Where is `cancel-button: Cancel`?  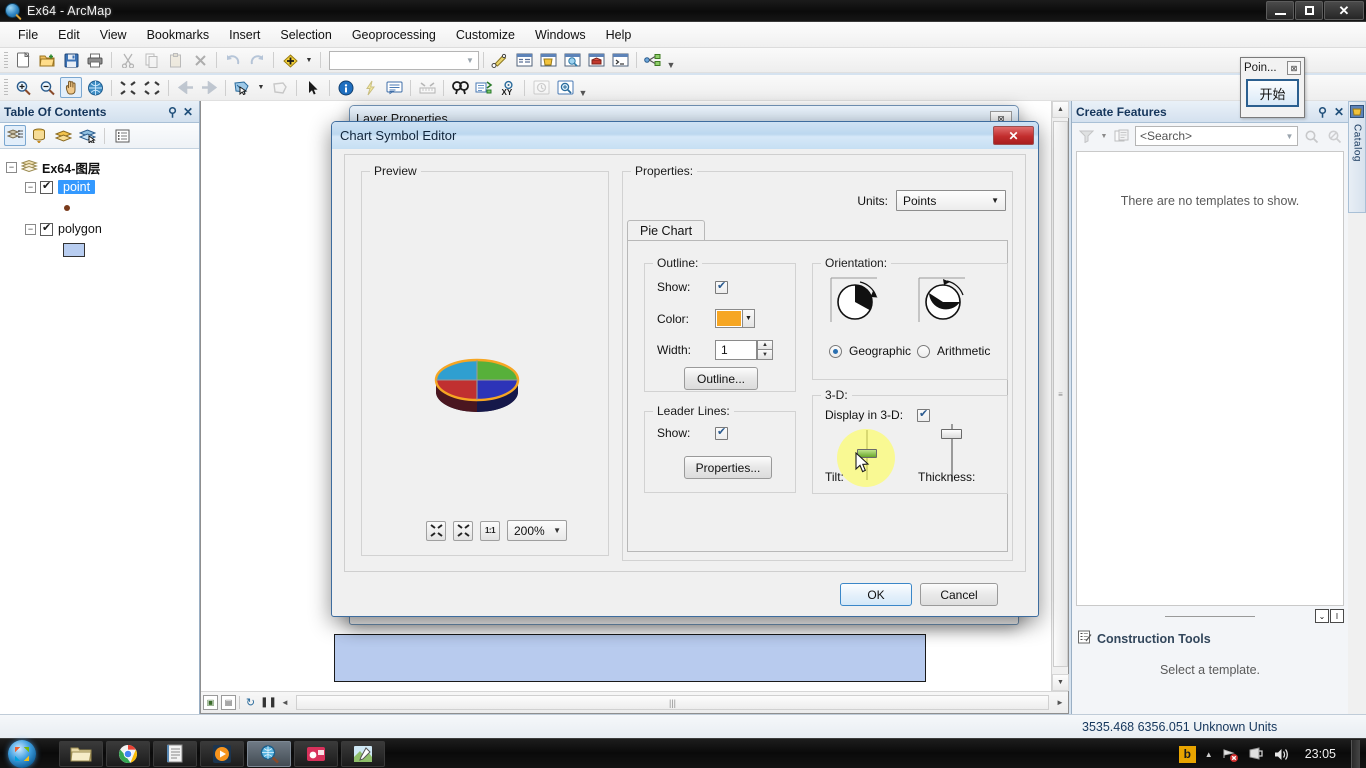
cancel-button: Cancel is located at coordinates (959, 594).